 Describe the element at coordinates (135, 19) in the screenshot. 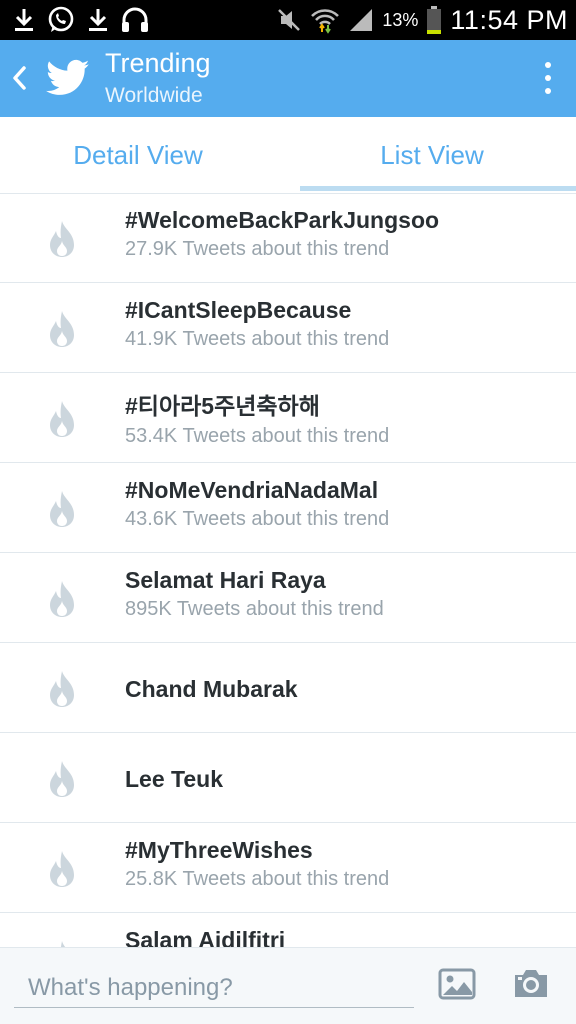

I see `headphones-icon` at that location.